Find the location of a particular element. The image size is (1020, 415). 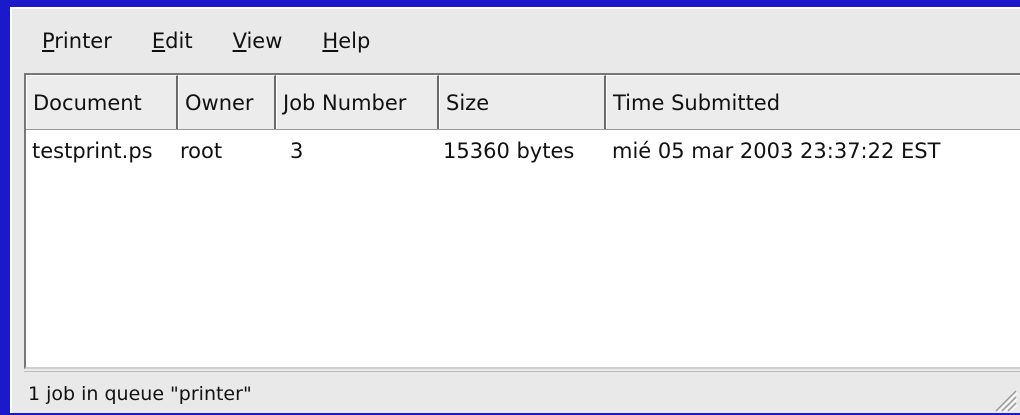

column-header-owner: Owner is located at coordinates (227, 102).